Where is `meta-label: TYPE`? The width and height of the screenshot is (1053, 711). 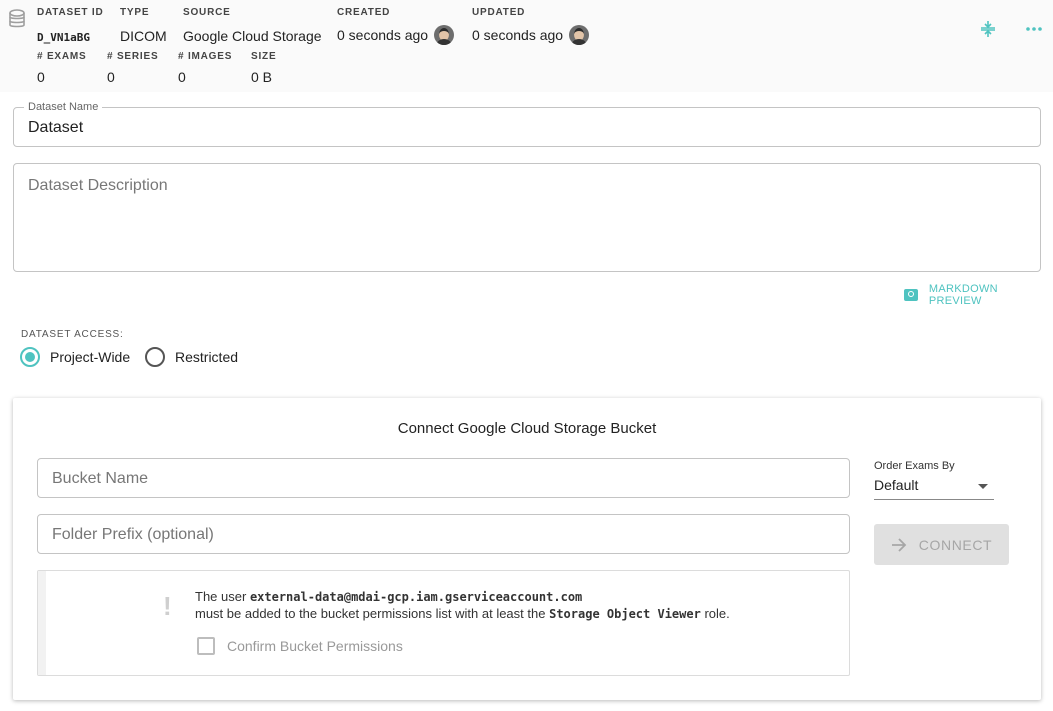
meta-label: TYPE is located at coordinates (135, 12).